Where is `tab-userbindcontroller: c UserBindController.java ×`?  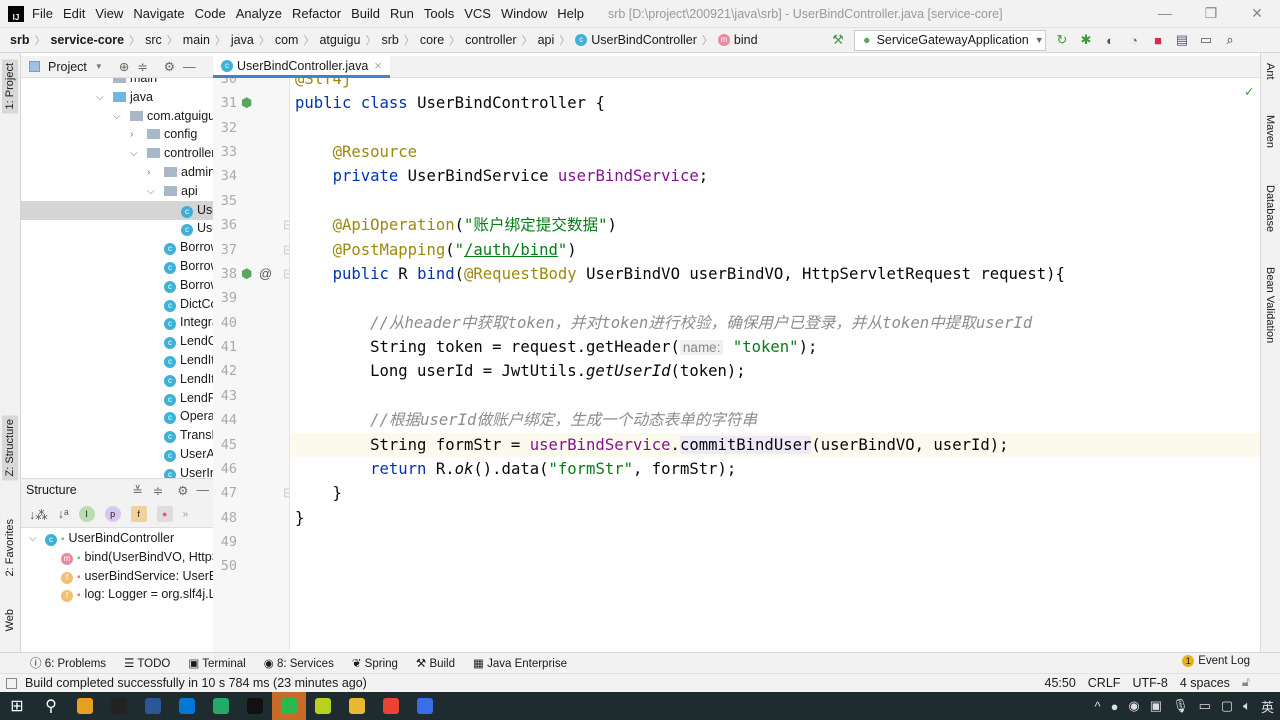
tab-userbindcontroller: c UserBindController.java × is located at coordinates (301, 67).